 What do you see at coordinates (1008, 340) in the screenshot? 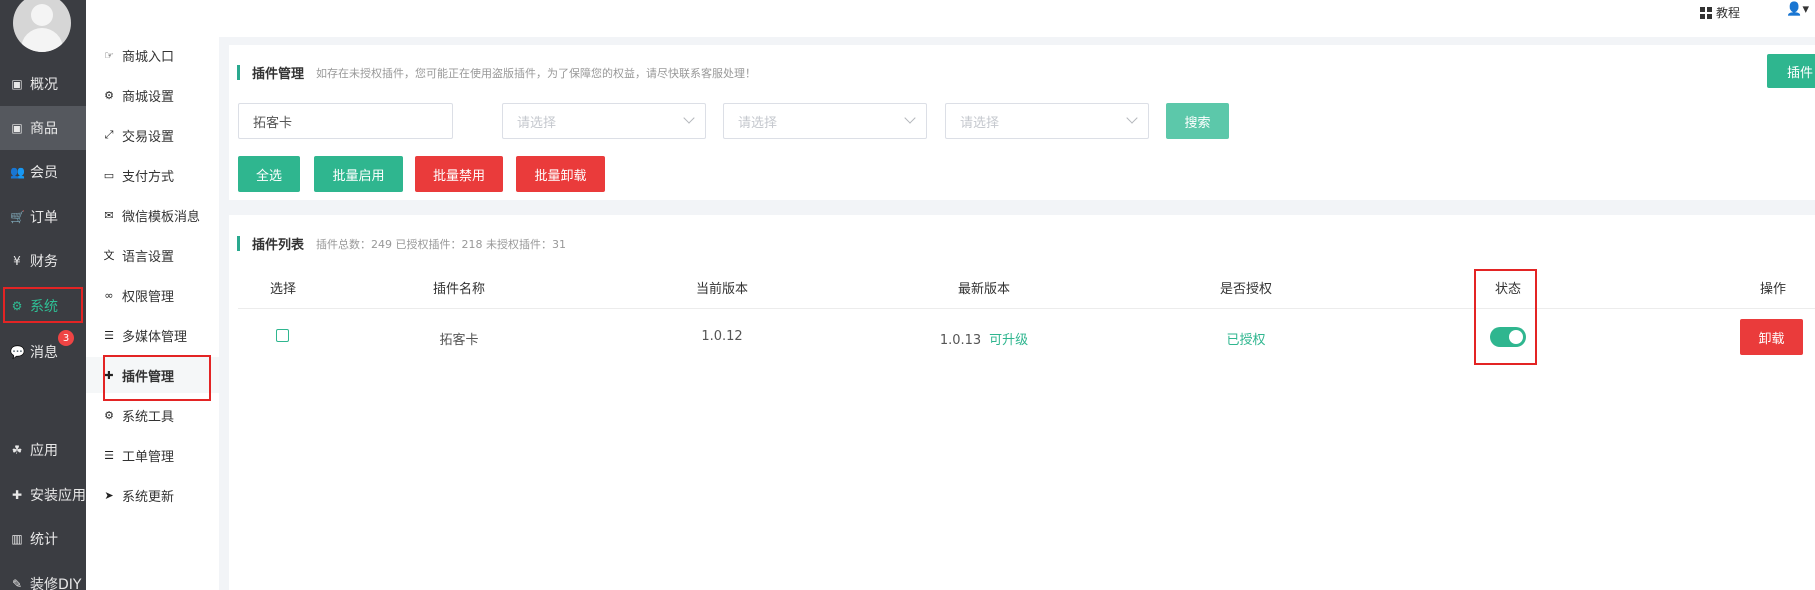
I see `upgrade-available-link: 可升级` at bounding box center [1008, 340].